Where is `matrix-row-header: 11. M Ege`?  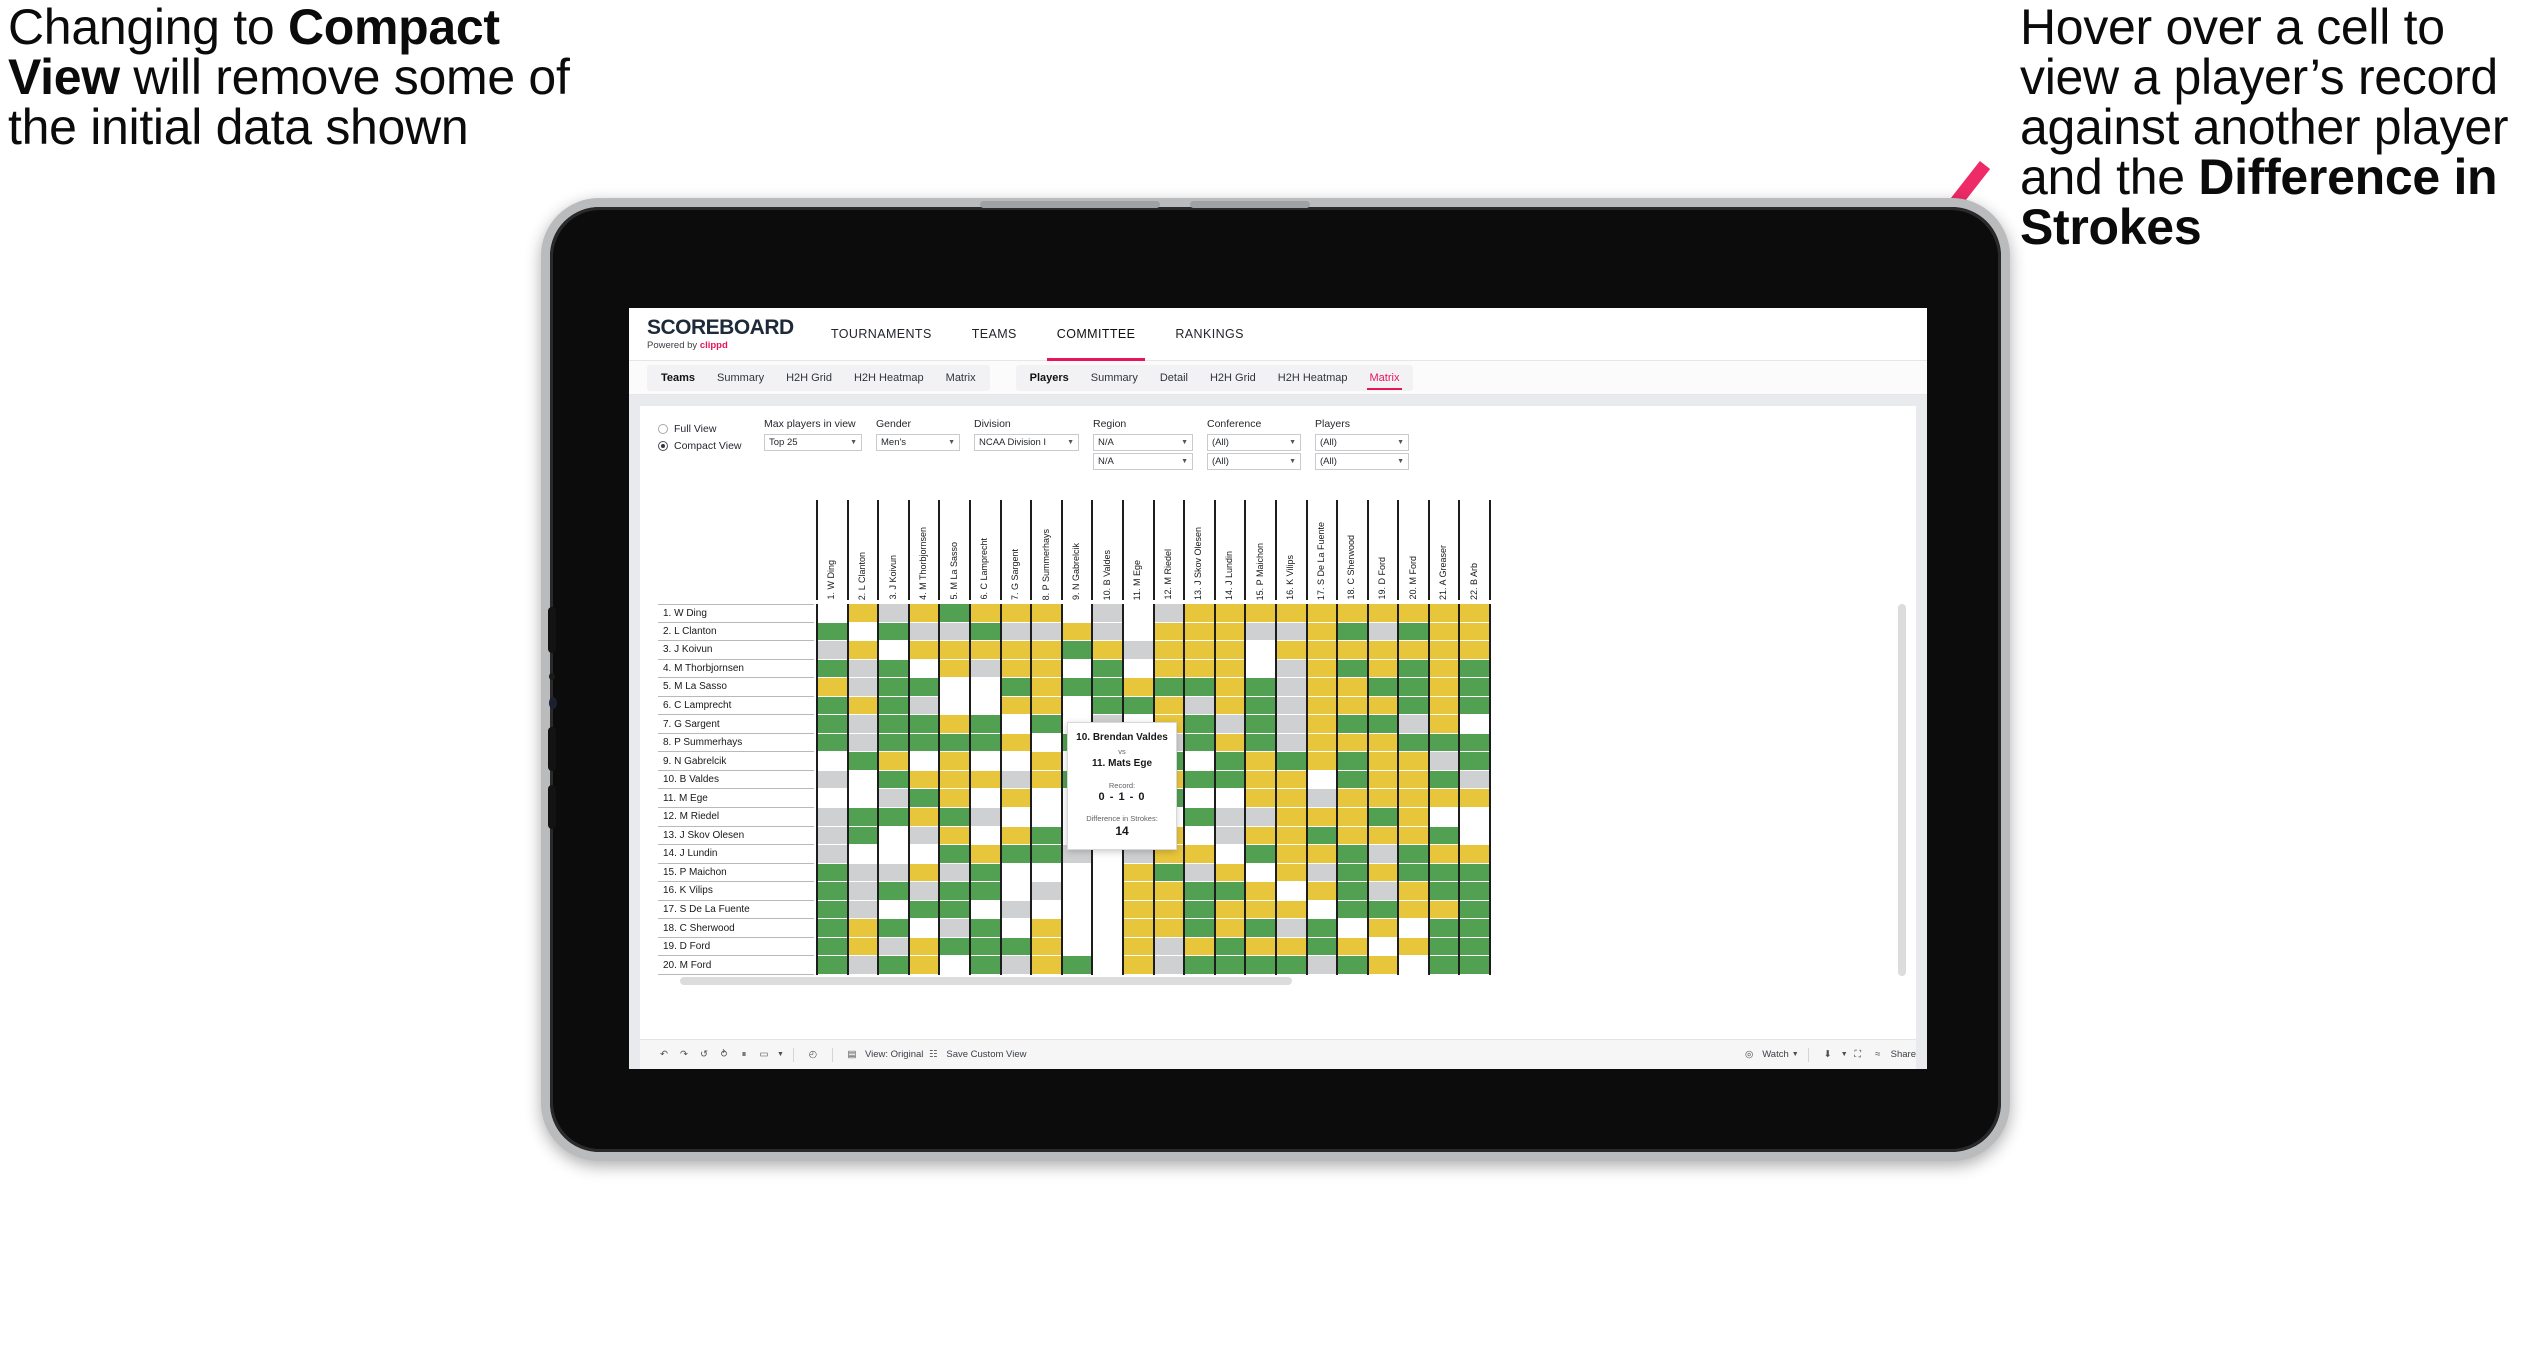
matrix-row-header: 11. M Ege is located at coordinates (736, 799).